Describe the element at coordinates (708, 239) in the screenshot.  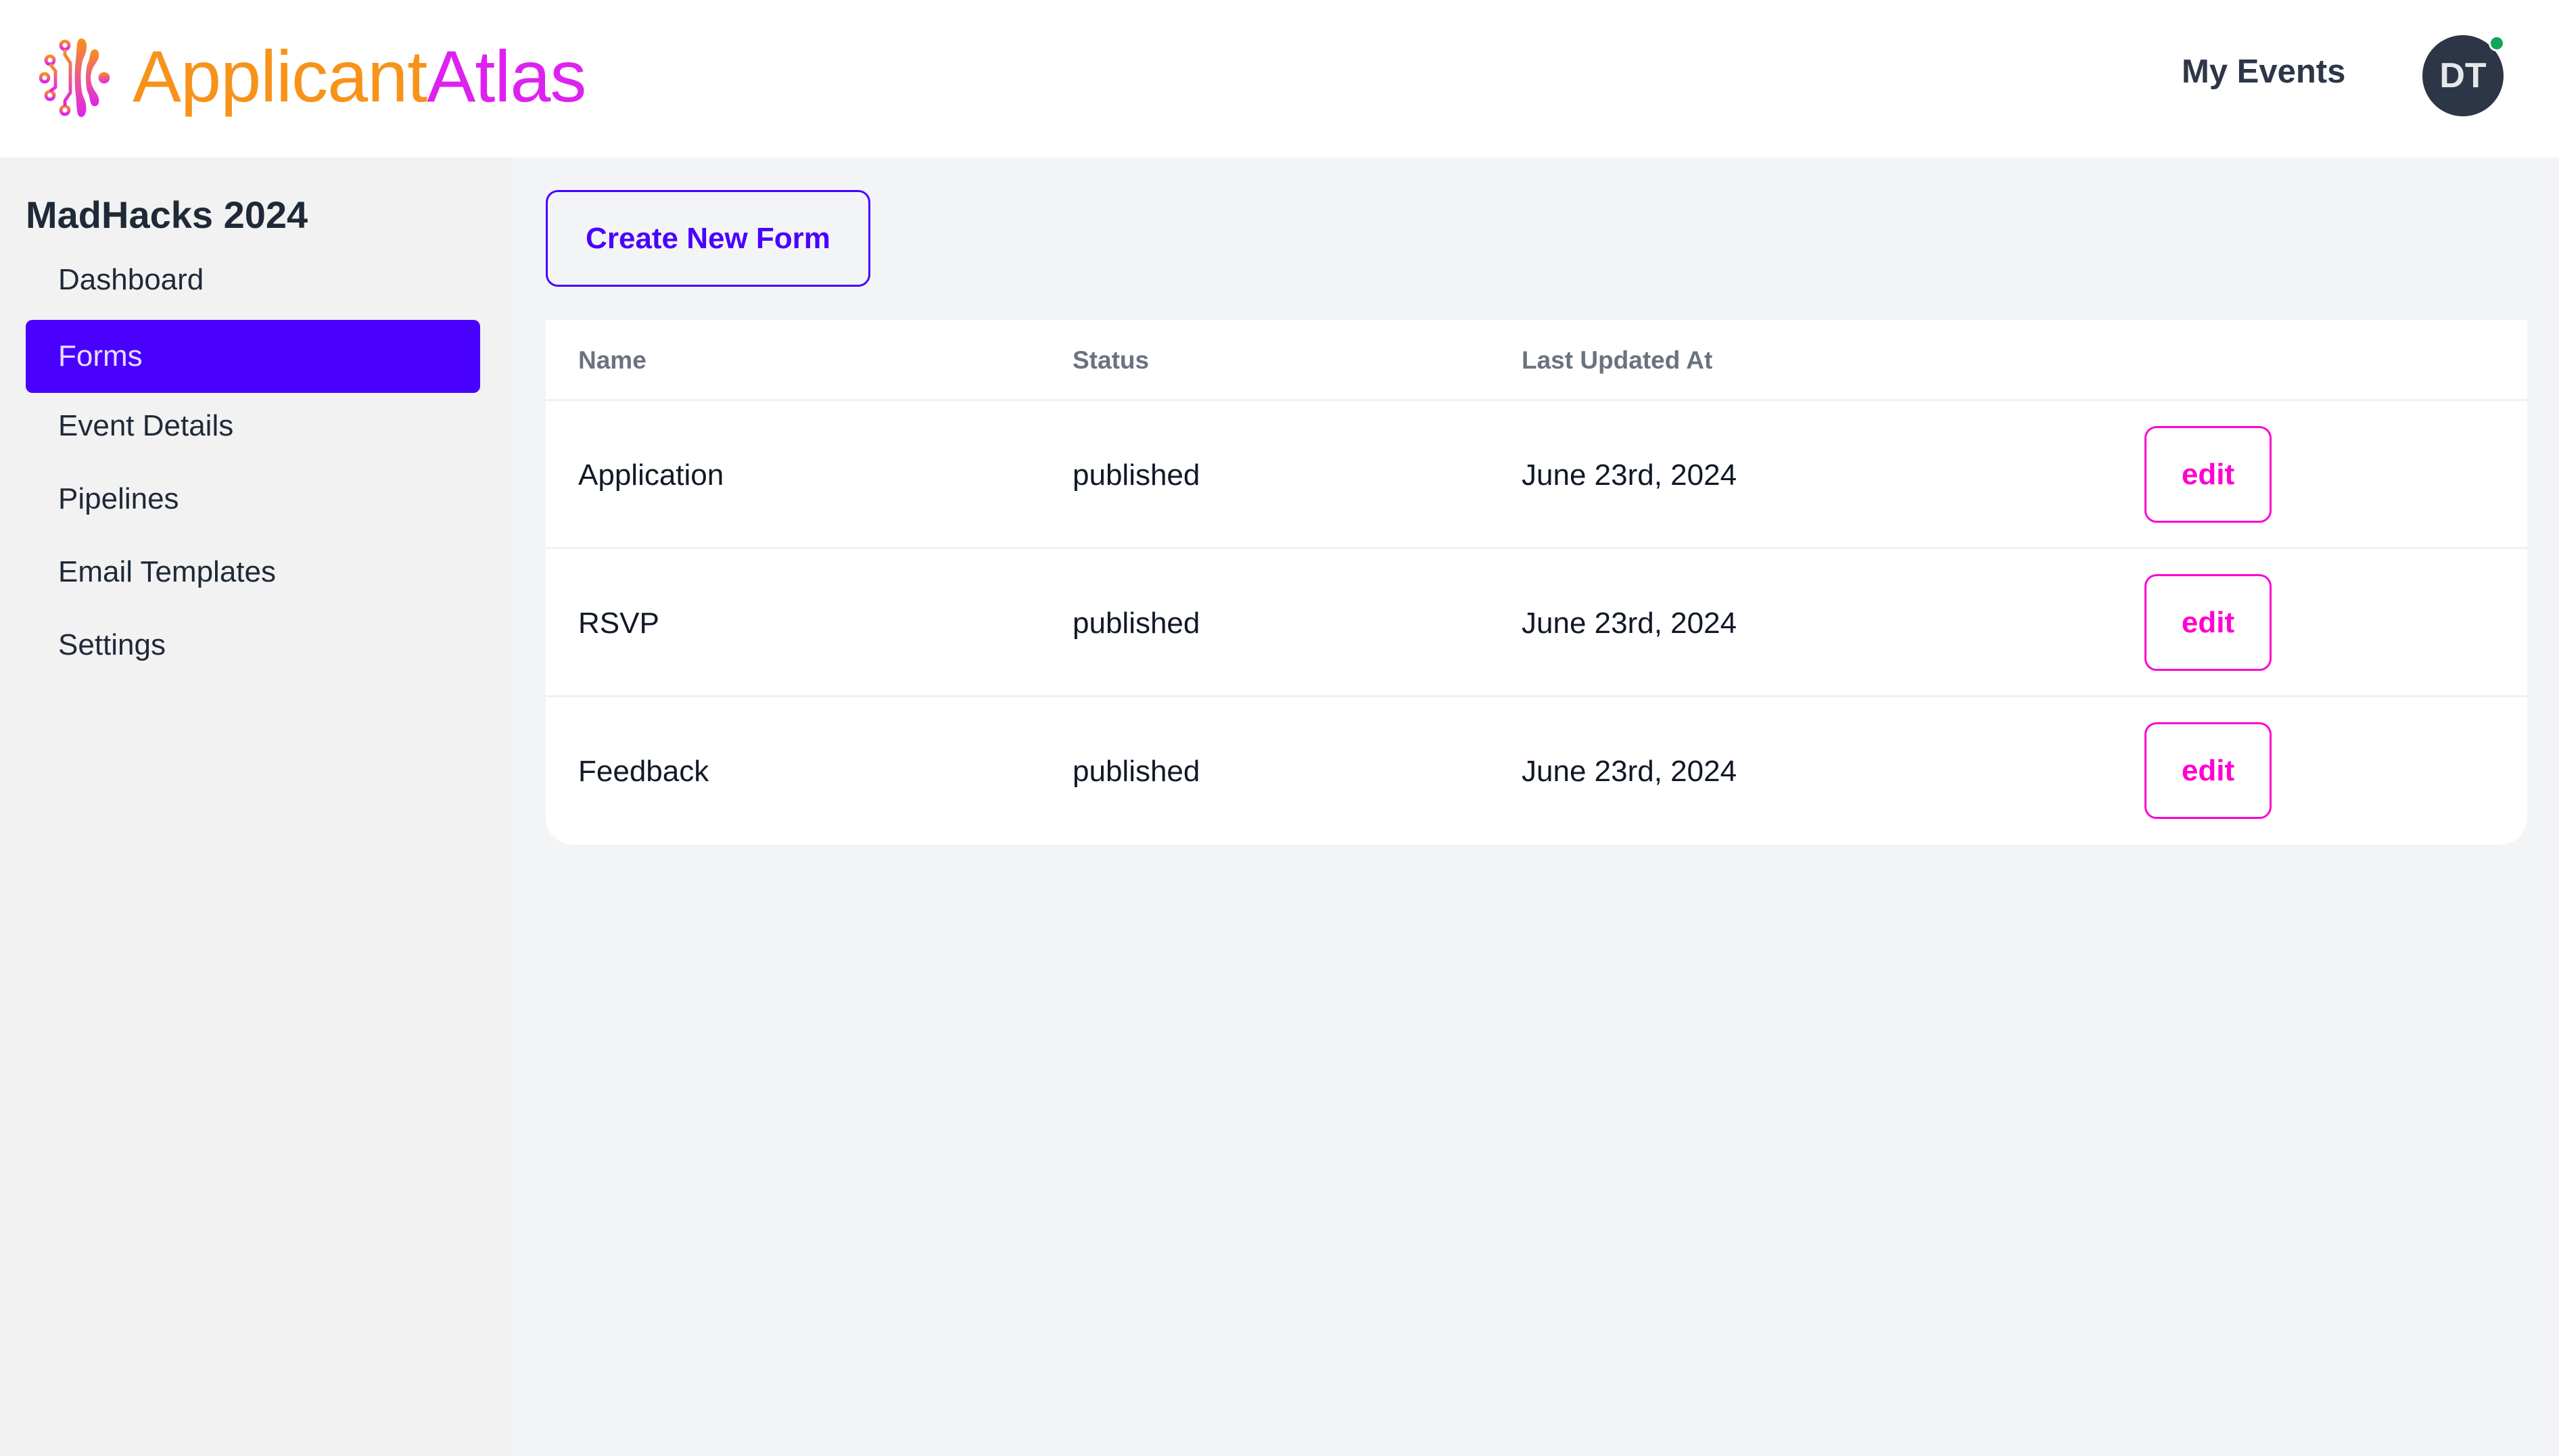
I see `create-new-form-button: Create New Form` at that location.